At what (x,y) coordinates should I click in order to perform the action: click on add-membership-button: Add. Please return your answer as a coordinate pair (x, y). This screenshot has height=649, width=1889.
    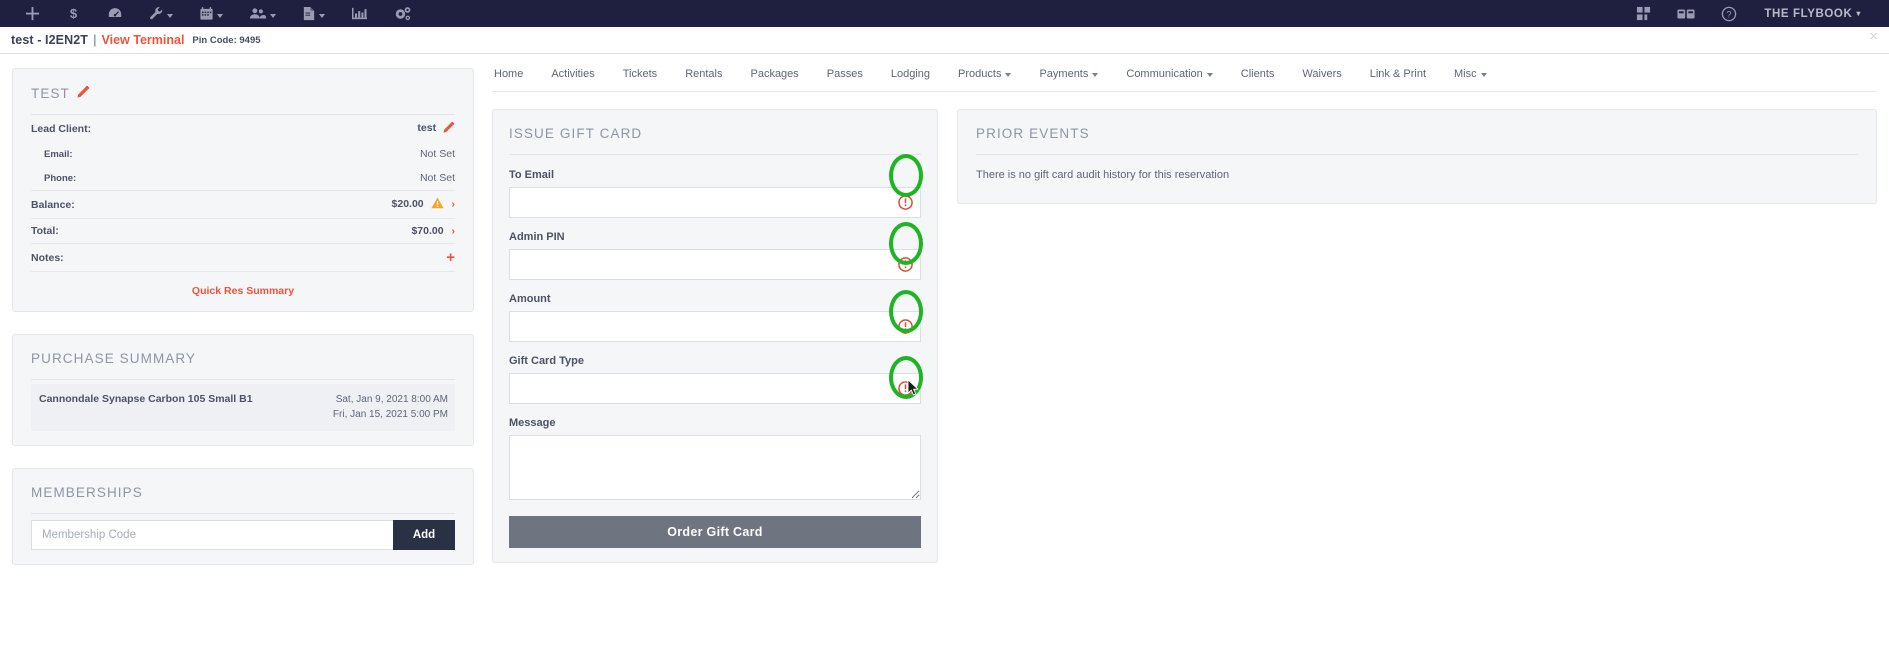
    Looking at the image, I should click on (424, 535).